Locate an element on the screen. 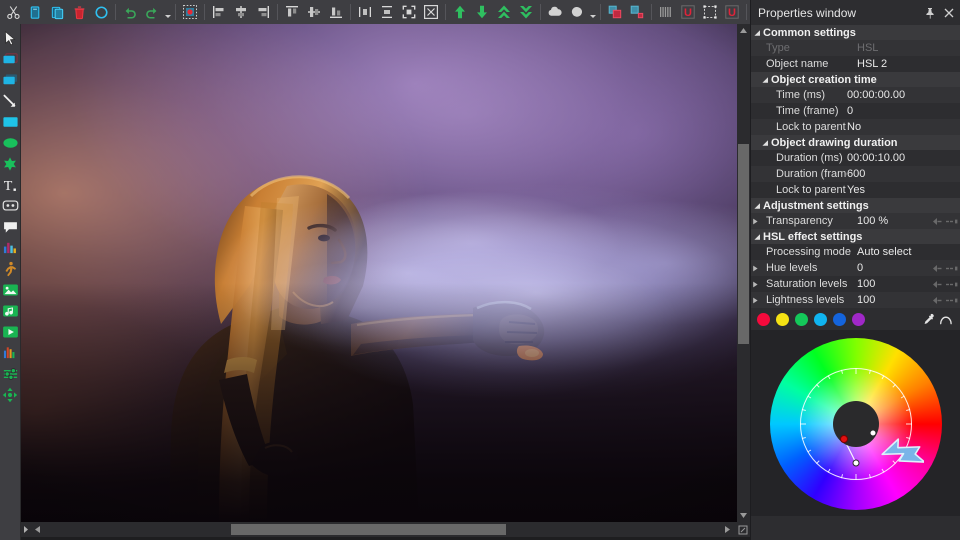 This screenshot has width=960, height=540. text-tool-icon: T is located at coordinates (10, 184).